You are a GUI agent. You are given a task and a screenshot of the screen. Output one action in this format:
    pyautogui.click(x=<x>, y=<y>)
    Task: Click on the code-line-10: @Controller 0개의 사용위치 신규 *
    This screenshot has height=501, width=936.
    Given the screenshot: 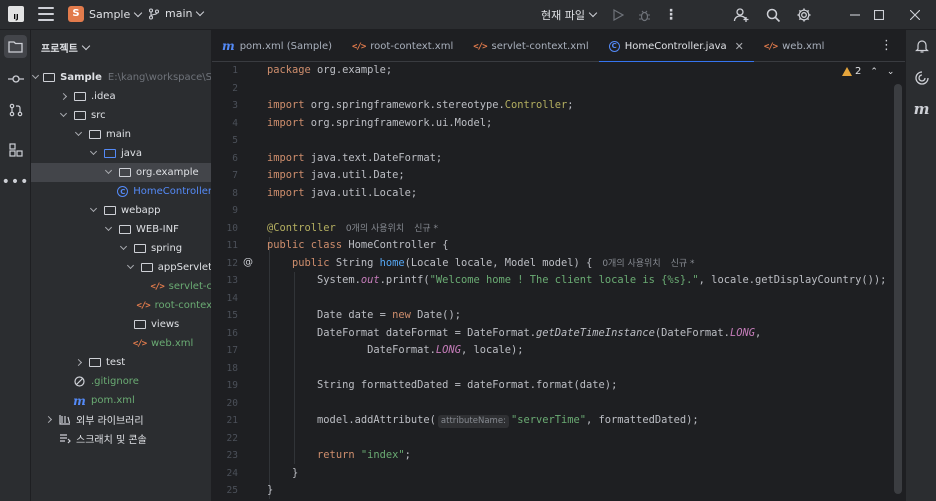 What is the action you would take?
    pyautogui.click(x=353, y=227)
    